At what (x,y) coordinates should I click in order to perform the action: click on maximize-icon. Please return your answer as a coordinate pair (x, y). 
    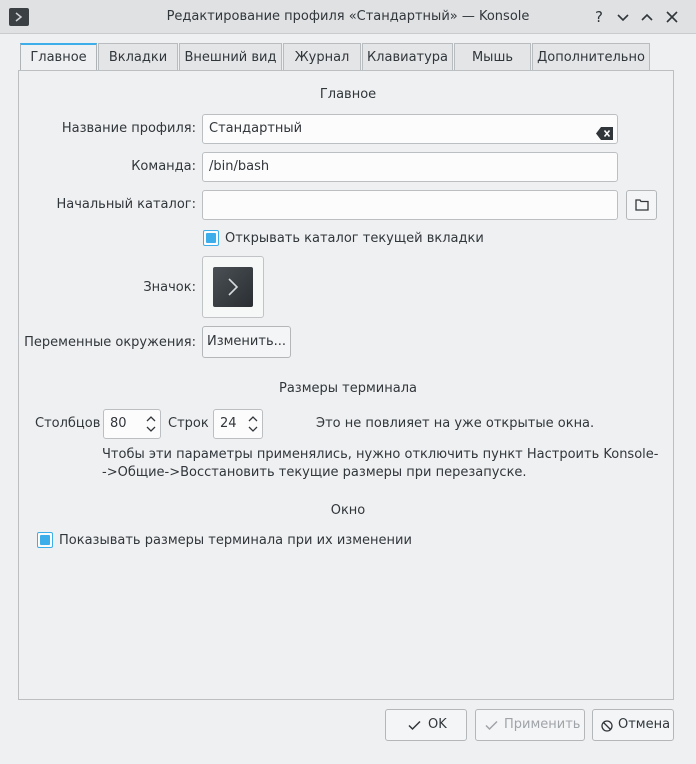
    Looking at the image, I should click on (647, 17).